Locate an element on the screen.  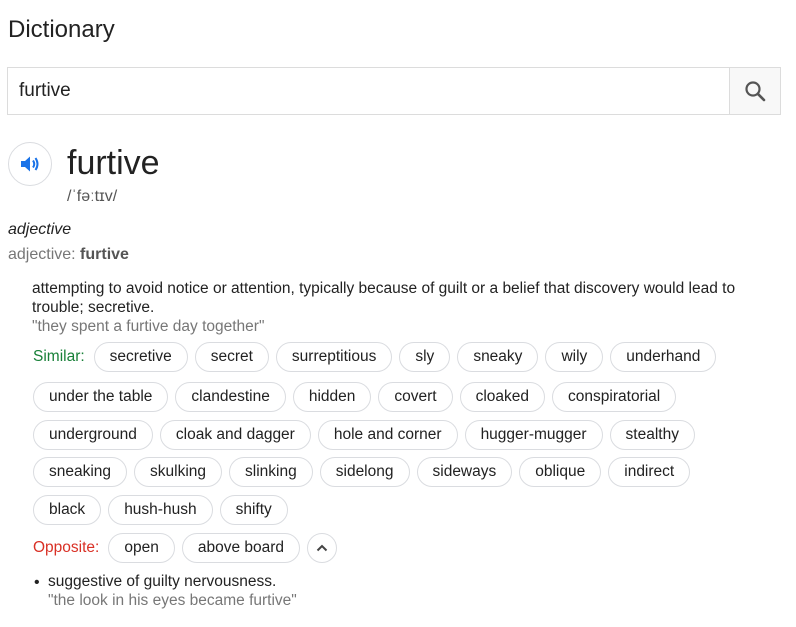
search-bar is located at coordinates (394, 91).